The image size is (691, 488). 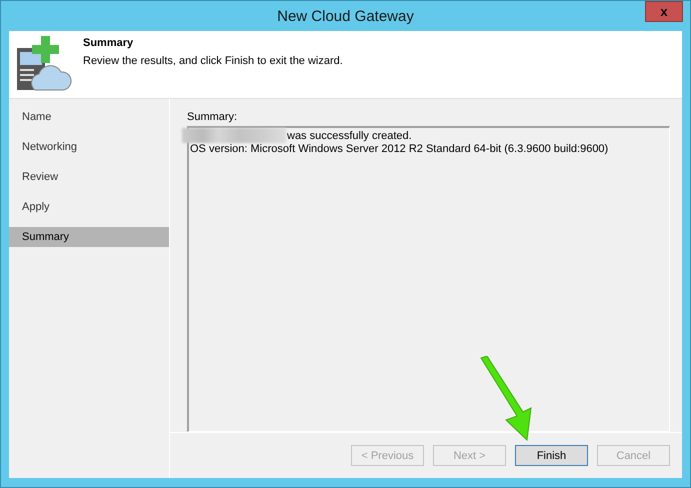 I want to click on summary-line: OS version: Microsoft Windows Server 2012 R2 Standard 64-bit (6.3.9600 build:9600), so click(x=399, y=148).